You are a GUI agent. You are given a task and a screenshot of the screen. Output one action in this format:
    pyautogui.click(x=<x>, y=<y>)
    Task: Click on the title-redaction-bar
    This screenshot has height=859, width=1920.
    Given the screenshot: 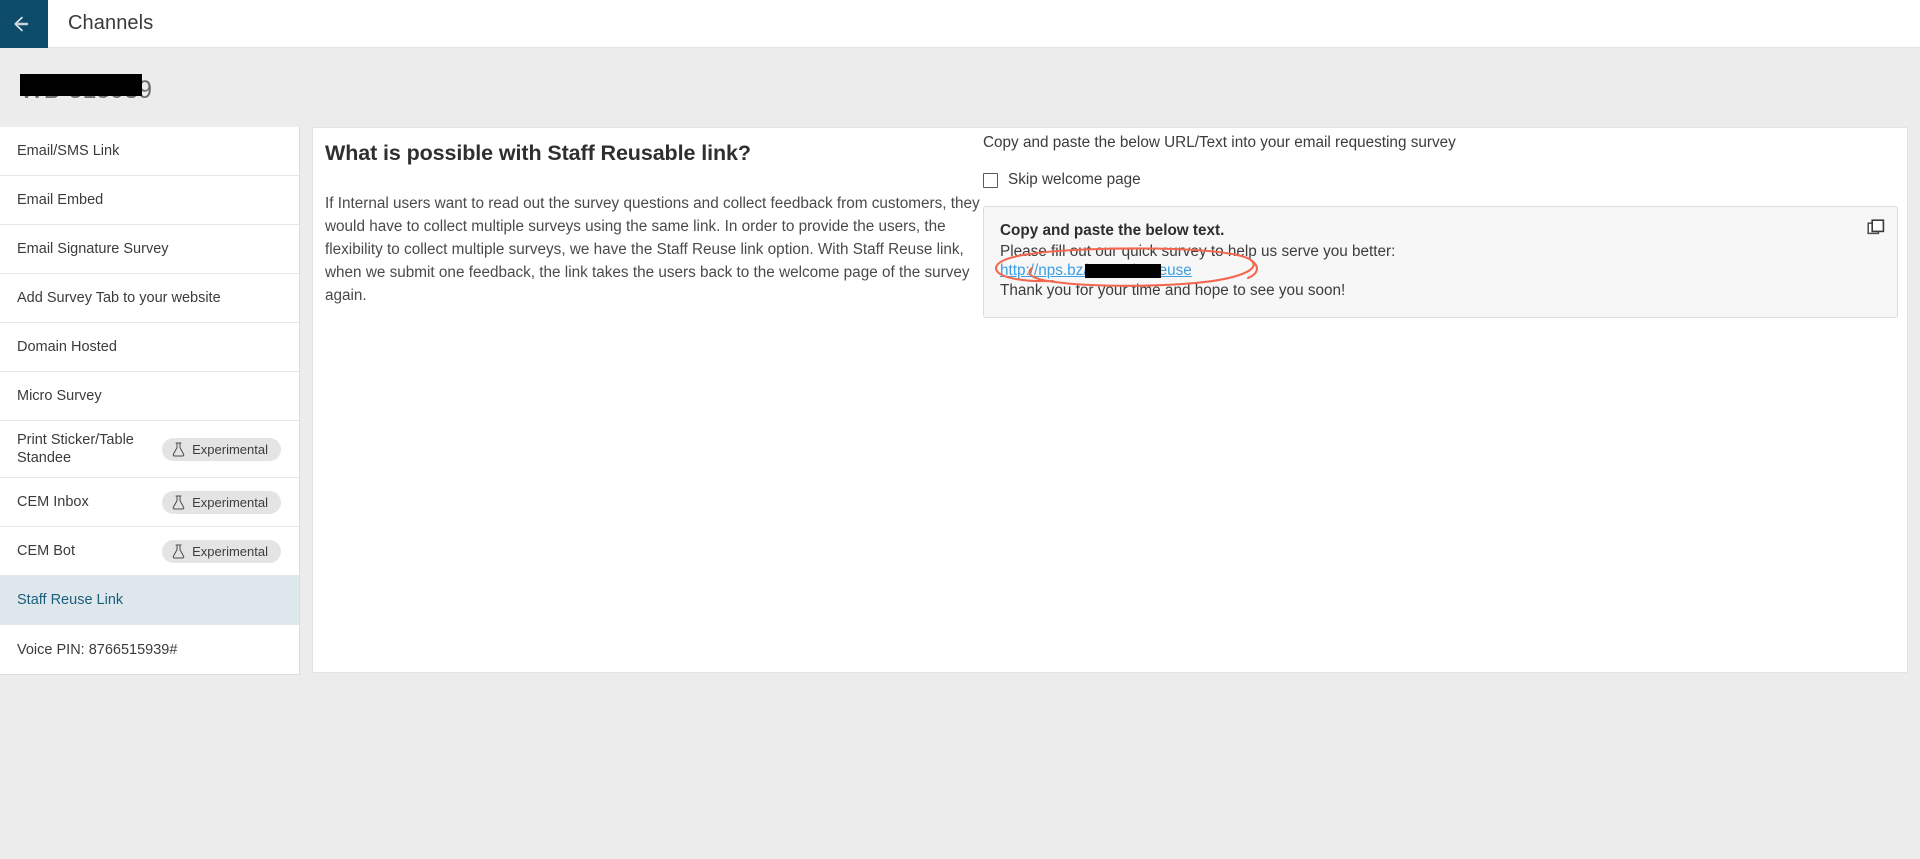 What is the action you would take?
    pyautogui.click(x=81, y=85)
    